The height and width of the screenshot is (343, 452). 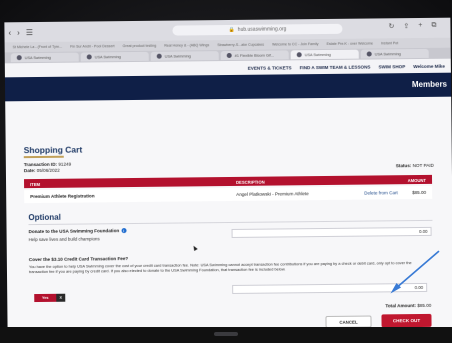 I want to click on optional-heading: Optional, so click(x=44, y=217).